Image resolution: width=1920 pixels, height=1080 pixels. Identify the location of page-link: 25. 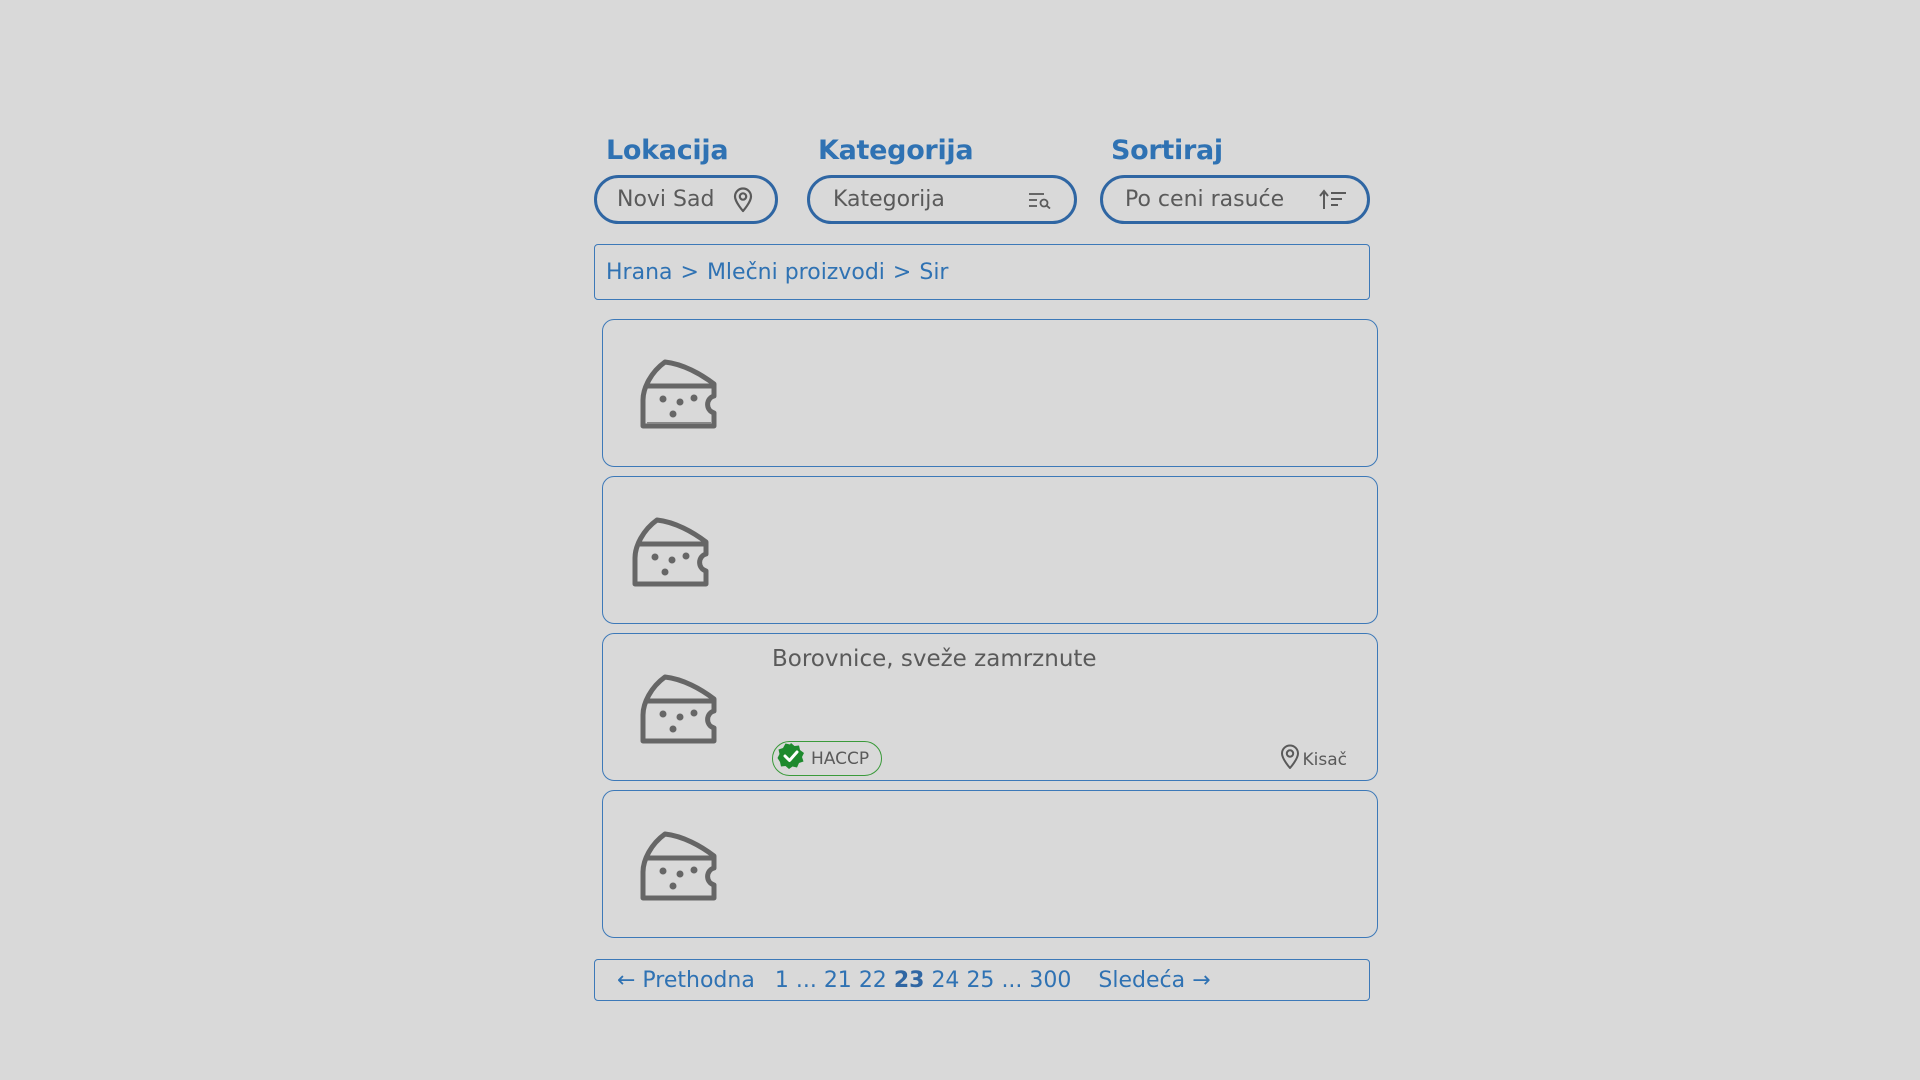
(980, 980).